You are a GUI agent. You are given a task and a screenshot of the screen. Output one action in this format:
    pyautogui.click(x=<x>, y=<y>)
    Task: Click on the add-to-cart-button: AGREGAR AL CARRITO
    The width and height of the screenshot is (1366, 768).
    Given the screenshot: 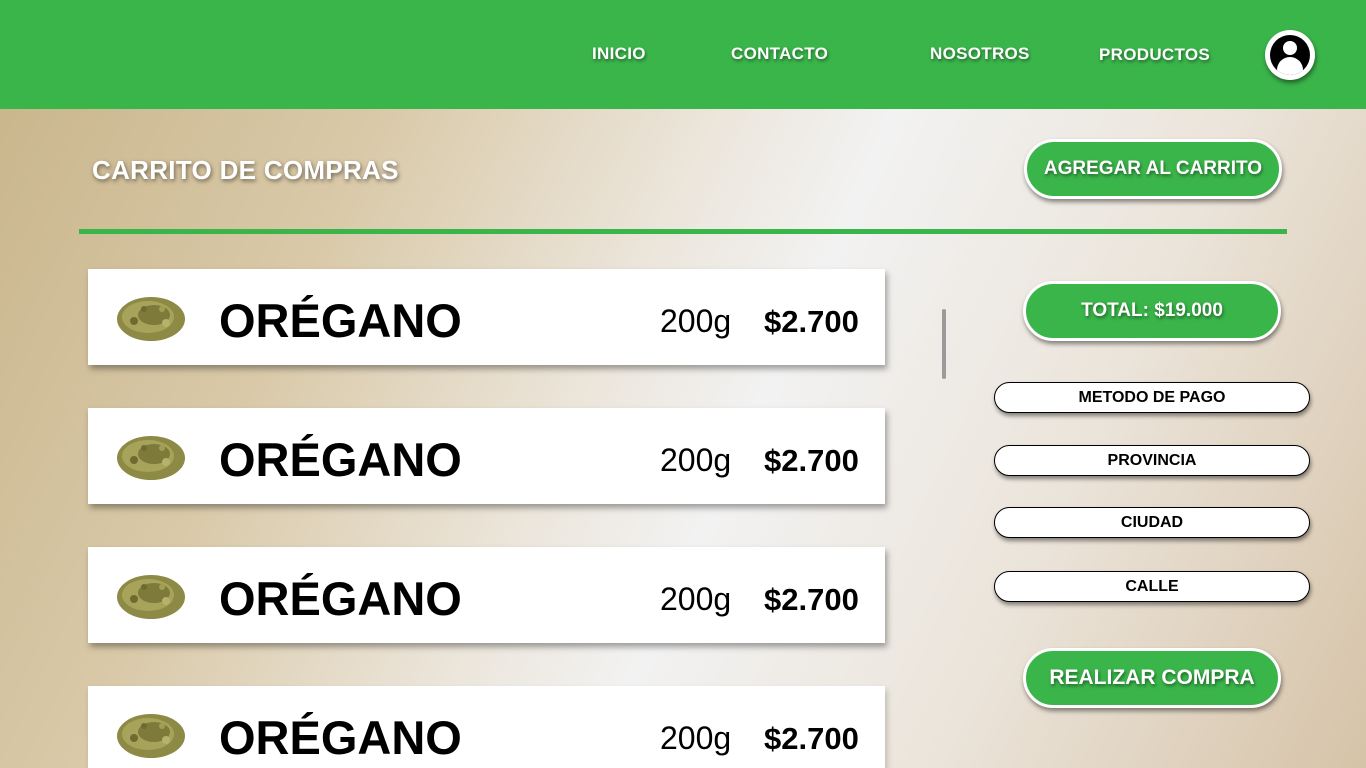 What is the action you would take?
    pyautogui.click(x=1153, y=169)
    